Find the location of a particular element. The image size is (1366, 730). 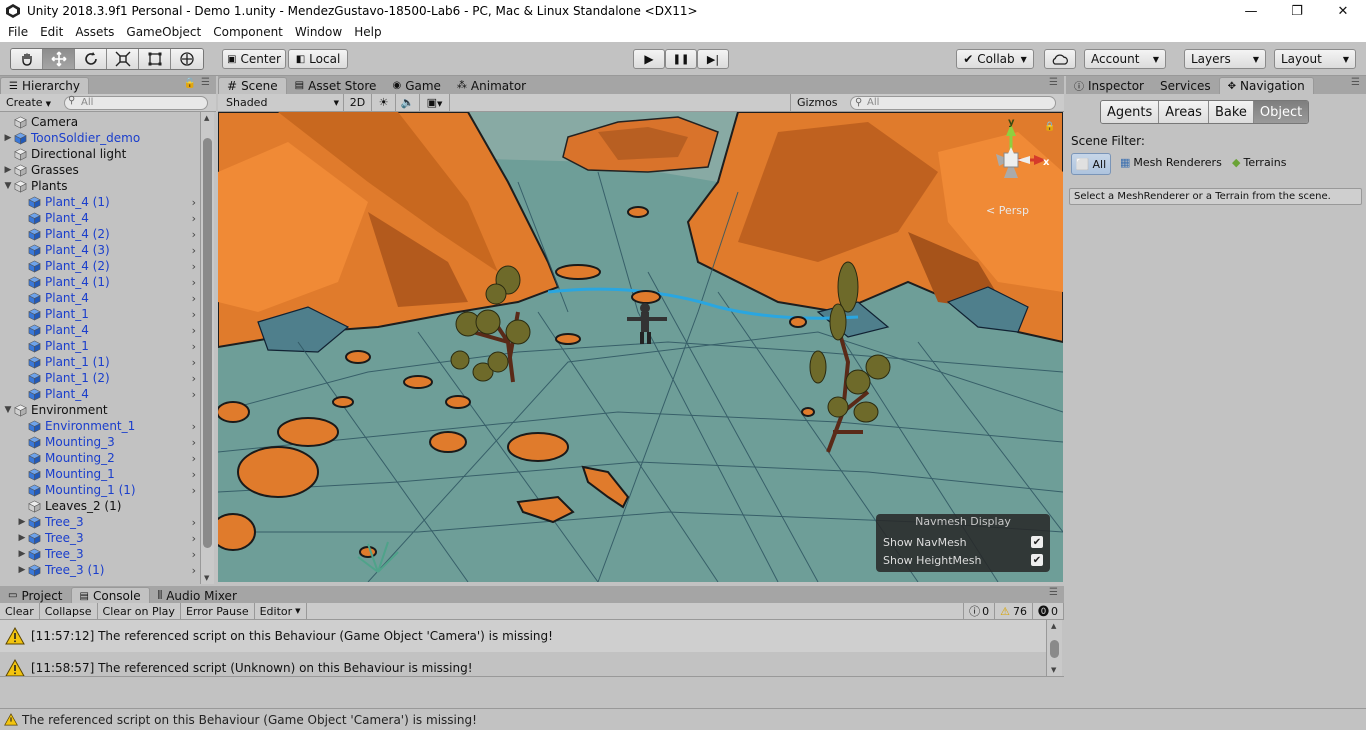

tab-areas: Areas is located at coordinates (1184, 112).